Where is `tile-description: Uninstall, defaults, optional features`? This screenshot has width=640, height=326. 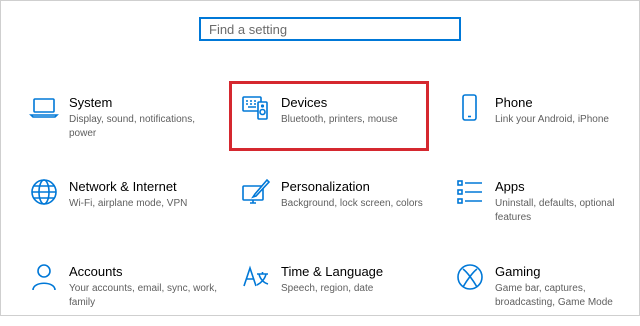
tile-description: Uninstall, defaults, optional features is located at coordinates (555, 210).